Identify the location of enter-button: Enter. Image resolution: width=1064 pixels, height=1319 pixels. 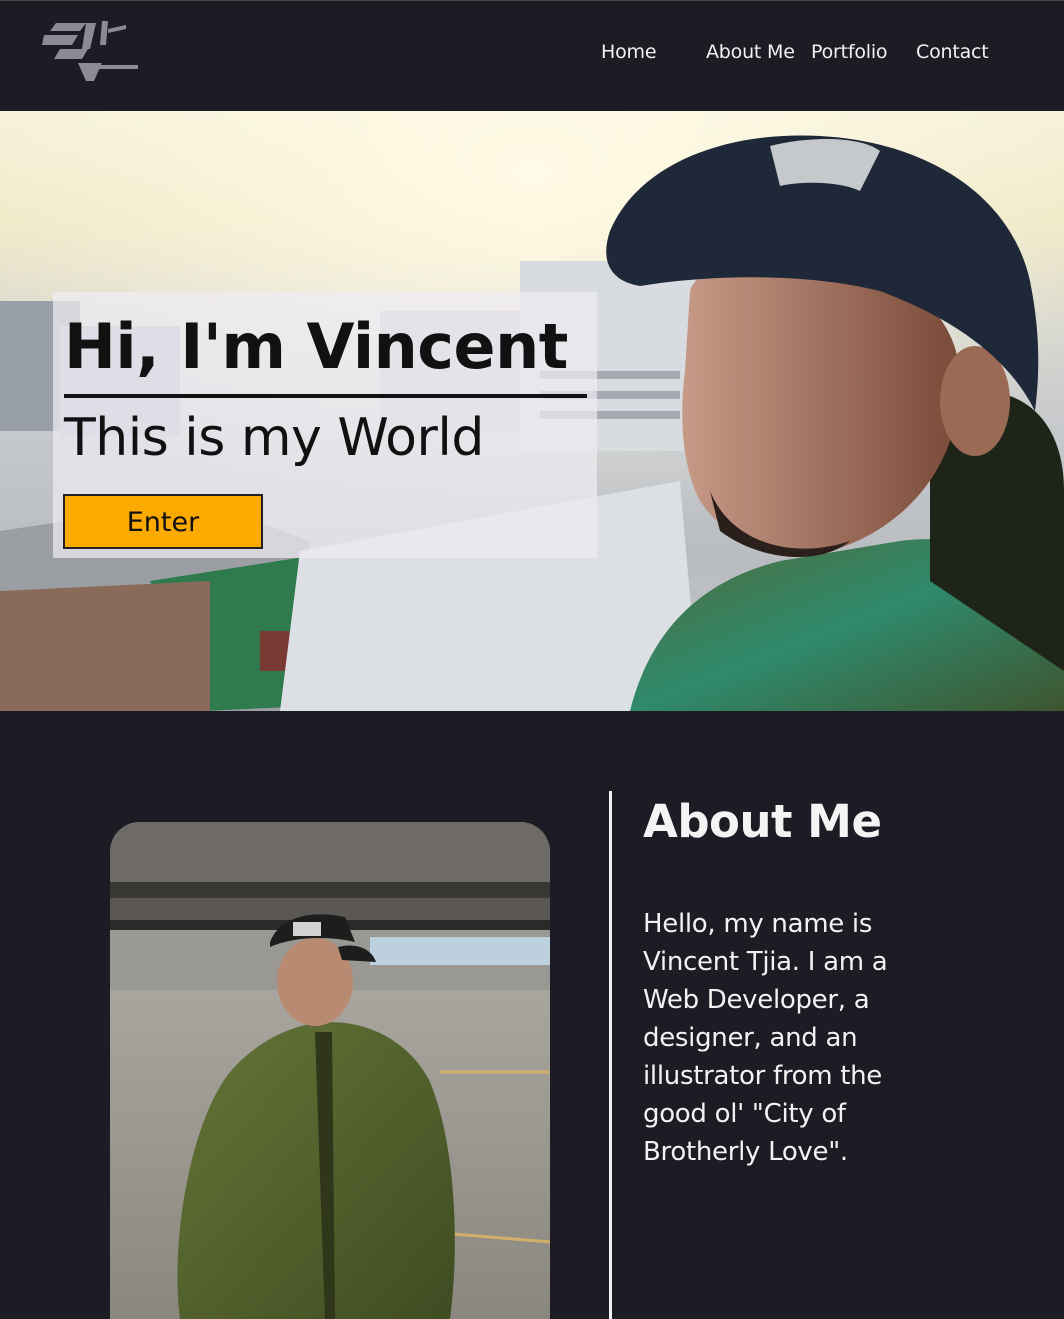
(163, 521).